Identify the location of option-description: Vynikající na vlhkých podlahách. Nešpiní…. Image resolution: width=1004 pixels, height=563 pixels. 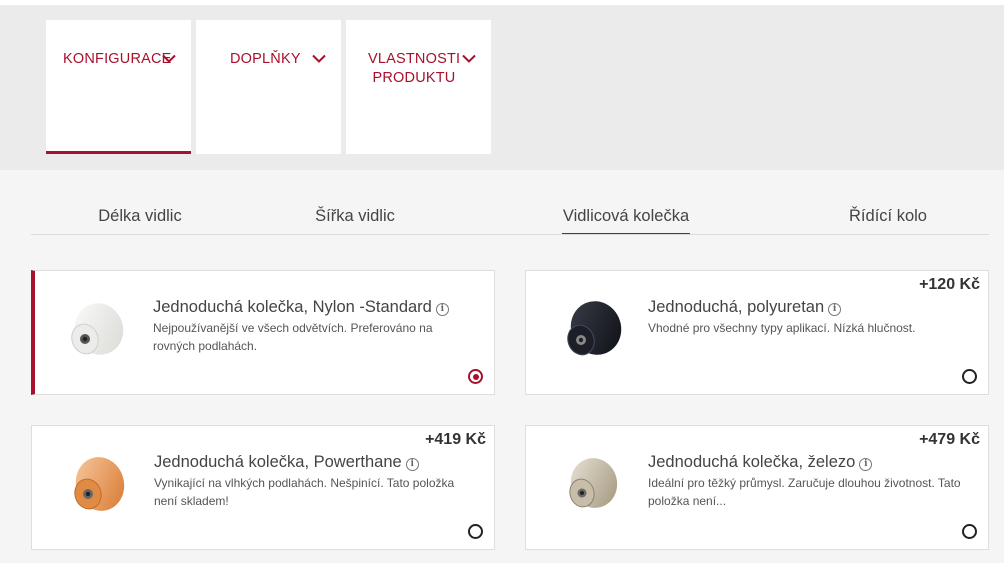
(304, 492).